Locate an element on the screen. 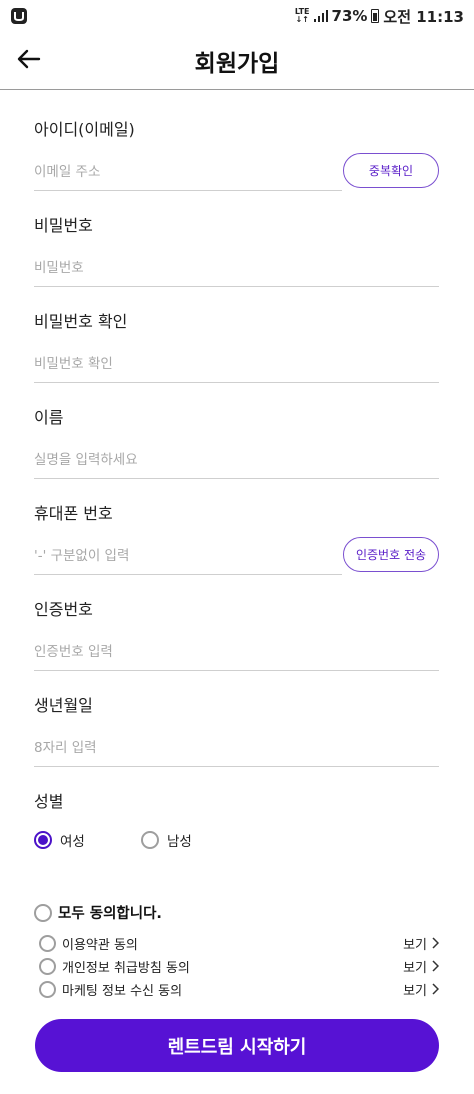 The width and height of the screenshot is (474, 1094). gender-label: 성별 is located at coordinates (49, 801).